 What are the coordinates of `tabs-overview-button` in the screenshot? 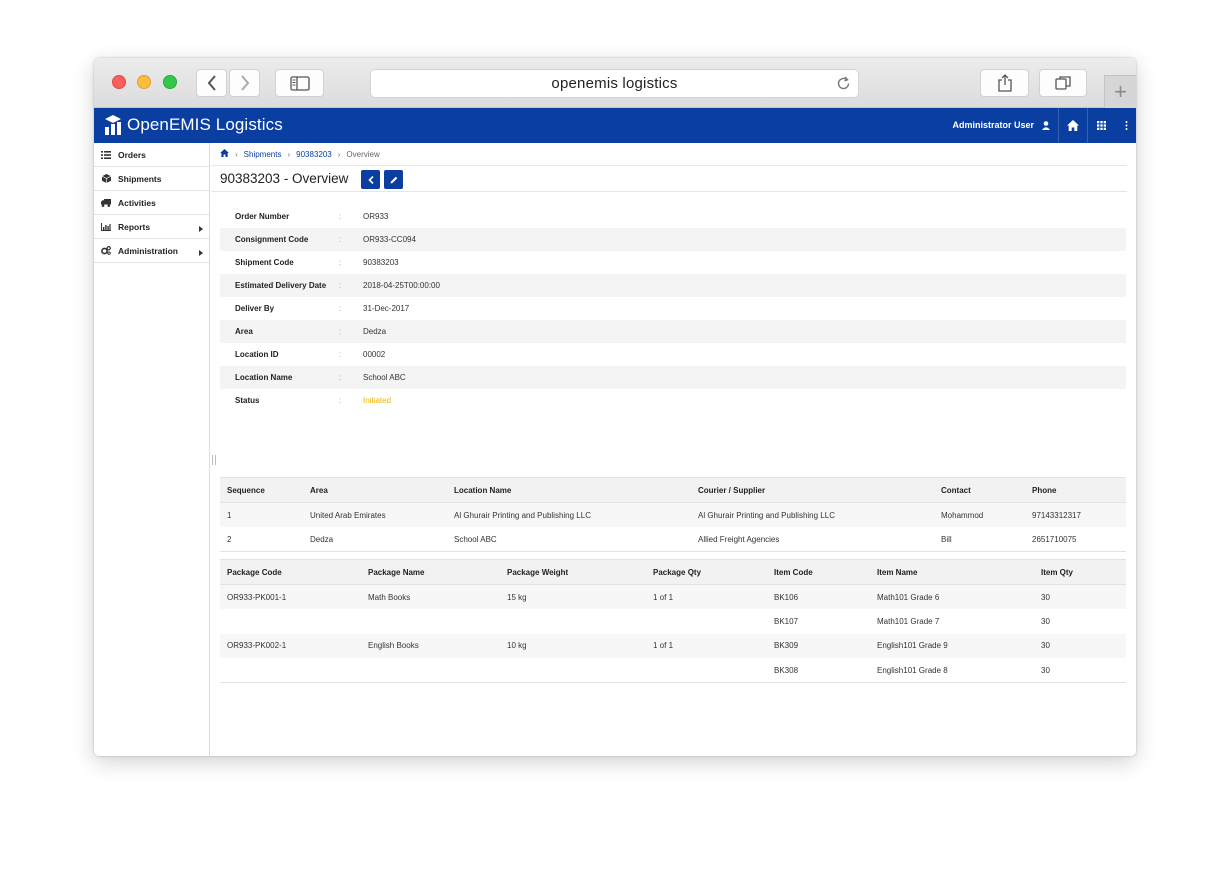 It's located at (1063, 83).